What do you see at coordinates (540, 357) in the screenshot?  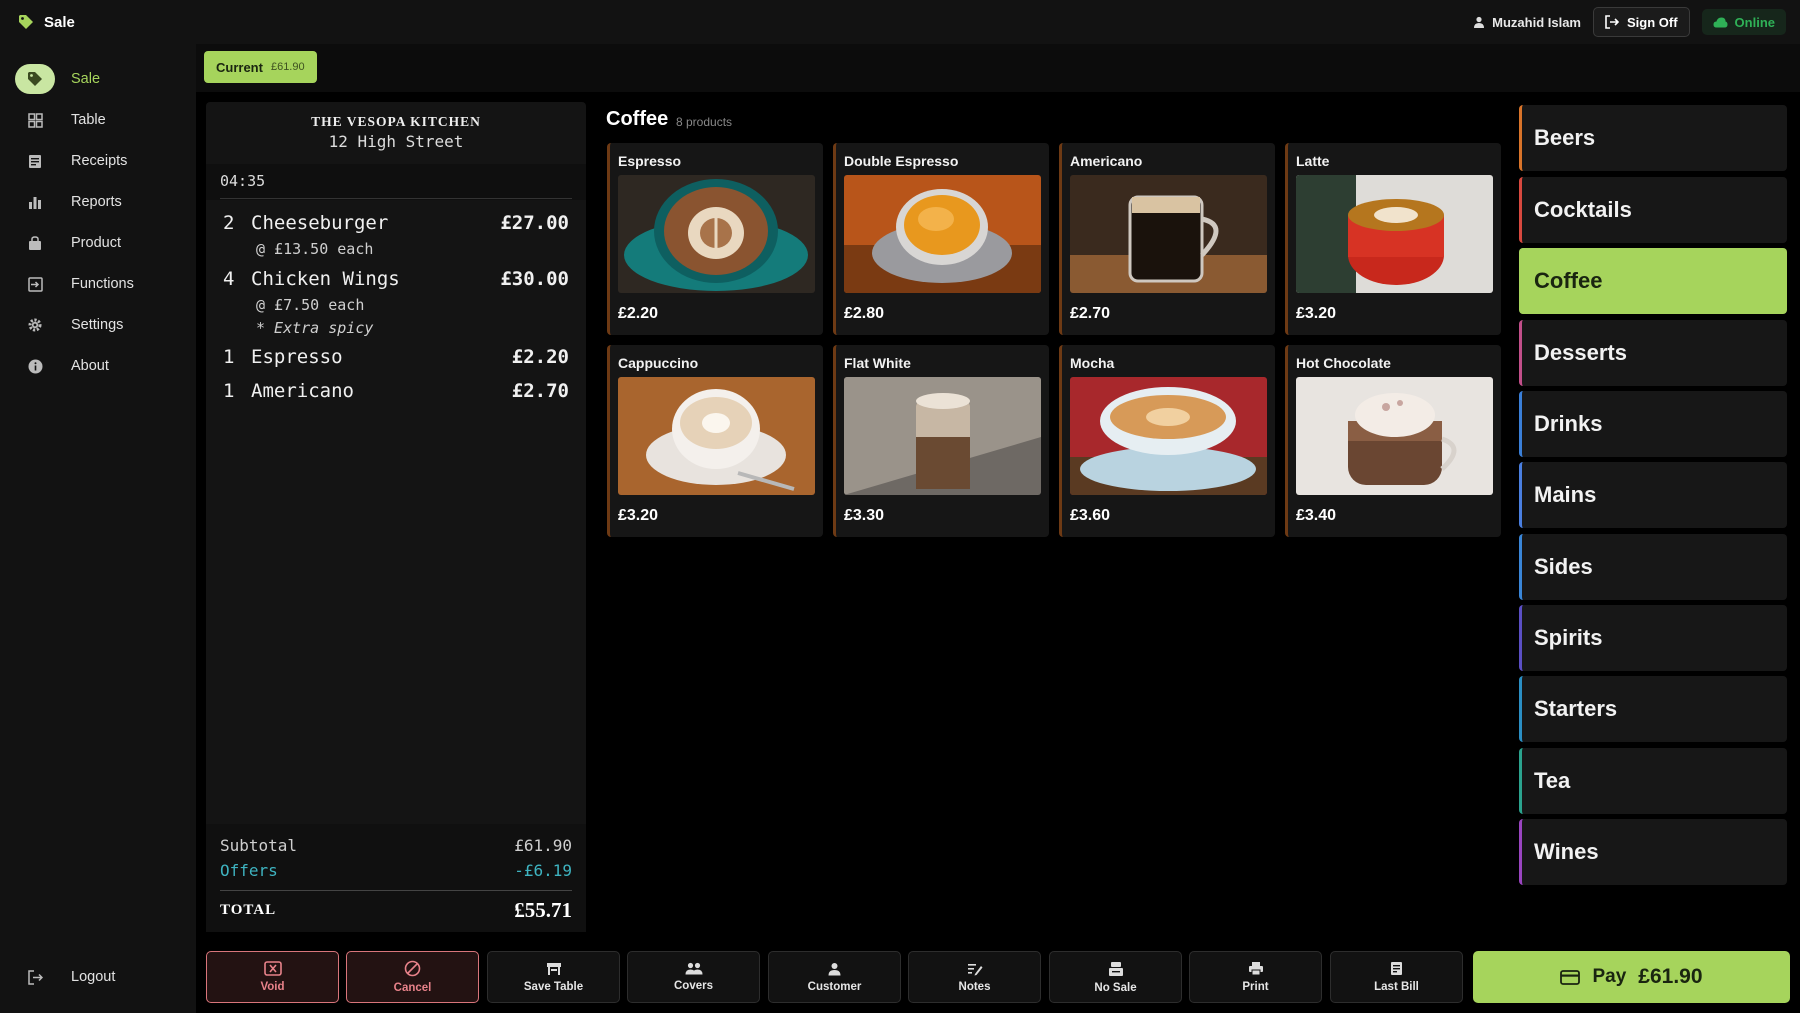 I see `item-price: £2.20` at bounding box center [540, 357].